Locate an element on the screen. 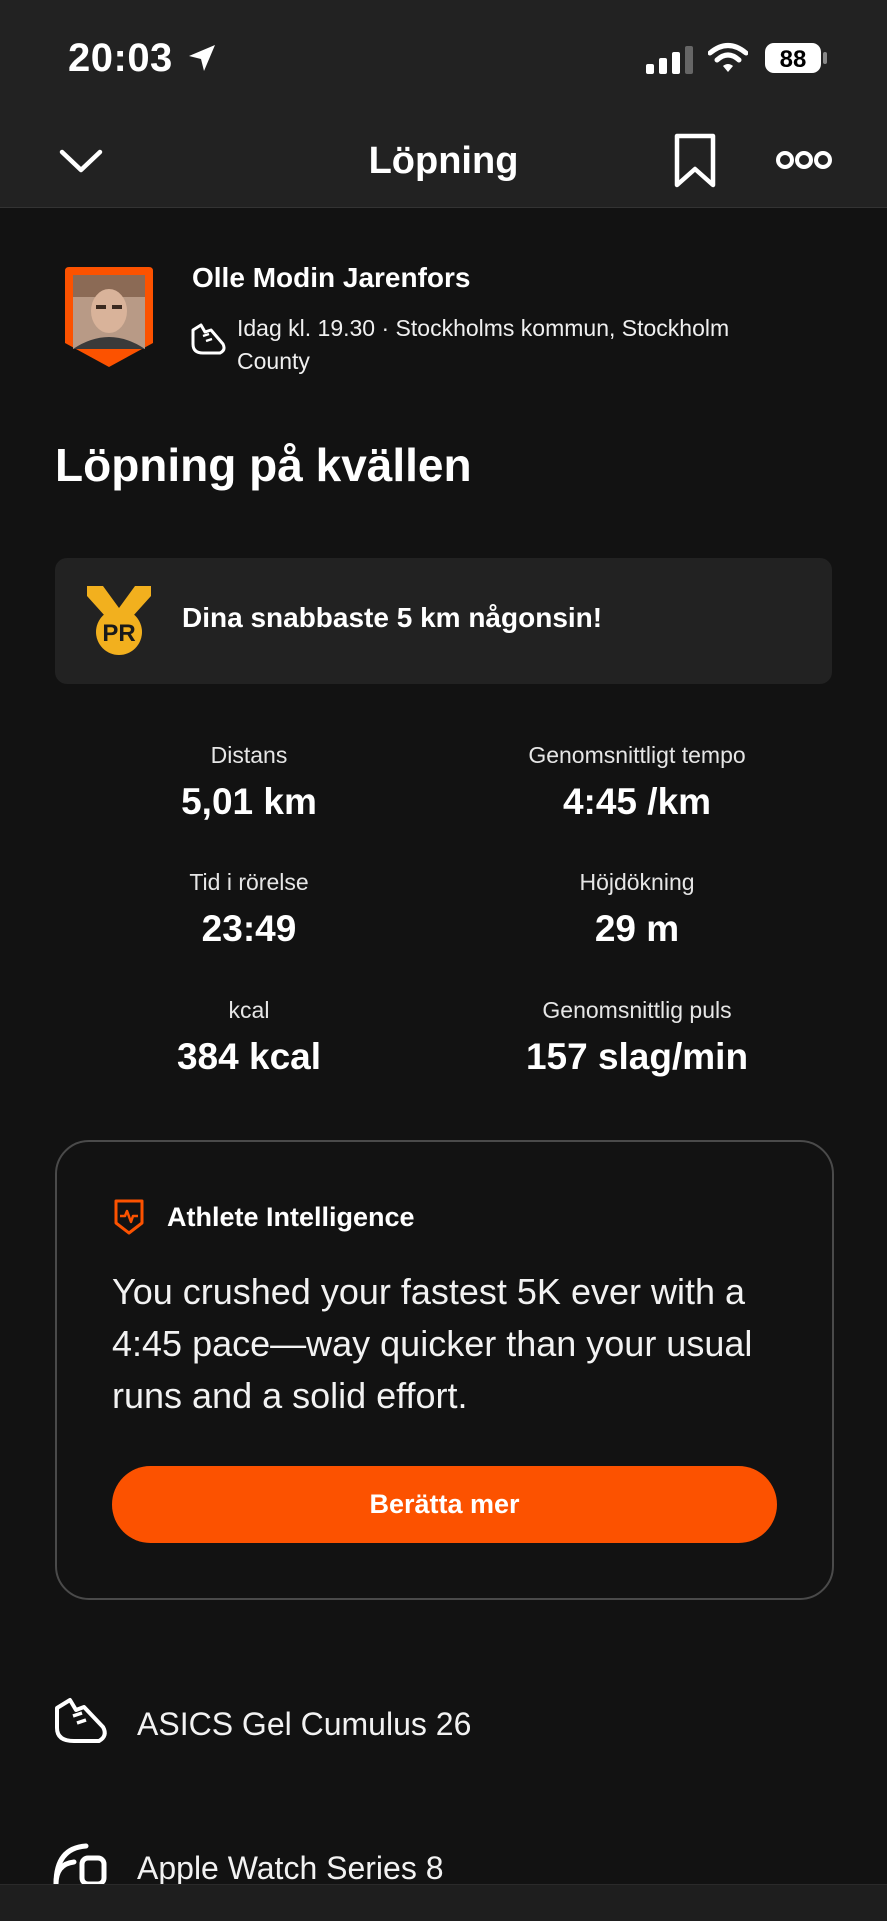  battery-icon: 88 is located at coordinates (796, 60).